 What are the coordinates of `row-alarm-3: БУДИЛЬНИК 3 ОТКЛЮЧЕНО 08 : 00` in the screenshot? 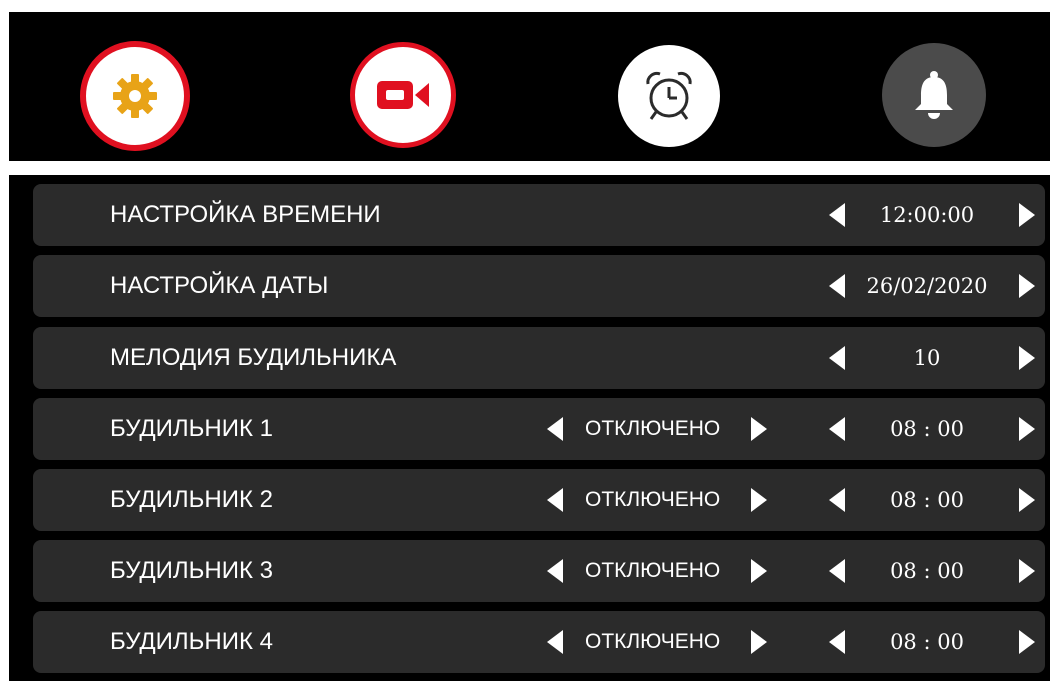 It's located at (539, 571).